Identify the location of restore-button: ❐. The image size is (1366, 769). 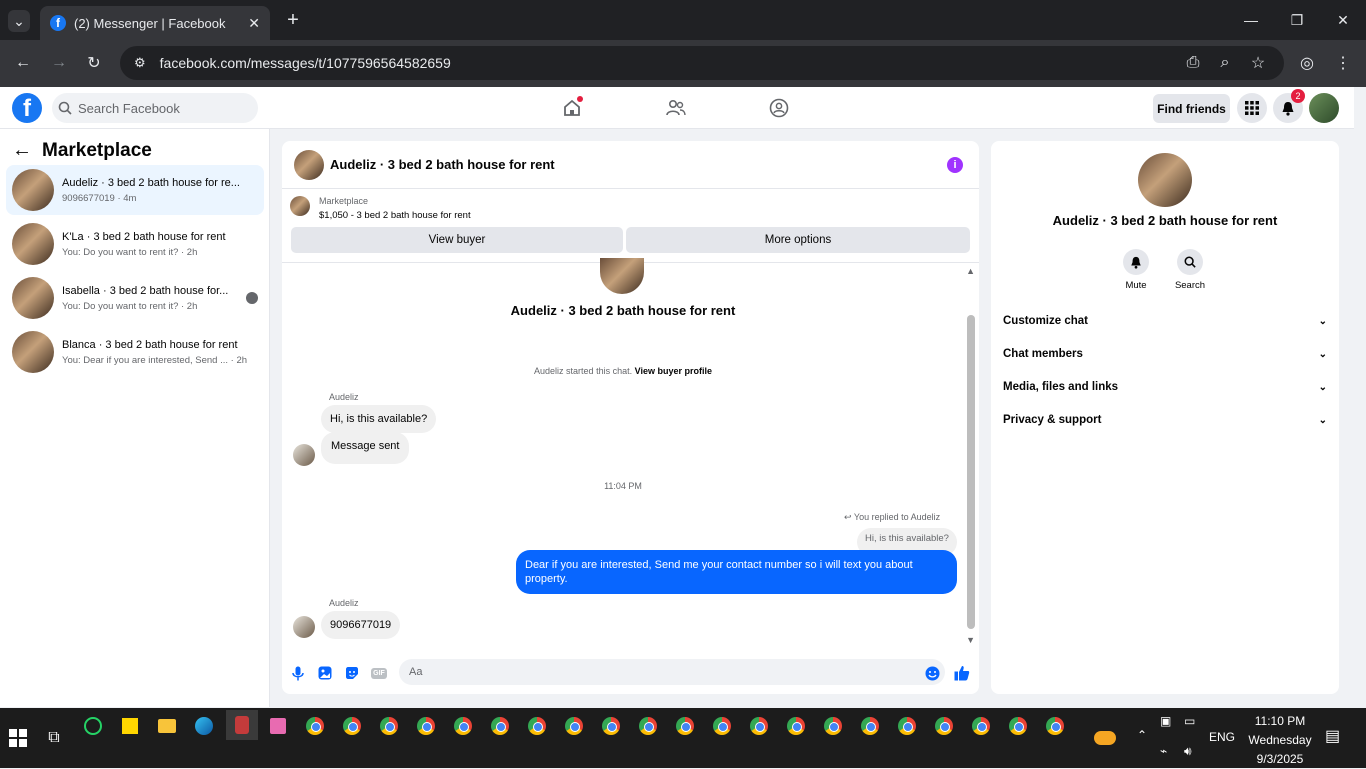
(1297, 20).